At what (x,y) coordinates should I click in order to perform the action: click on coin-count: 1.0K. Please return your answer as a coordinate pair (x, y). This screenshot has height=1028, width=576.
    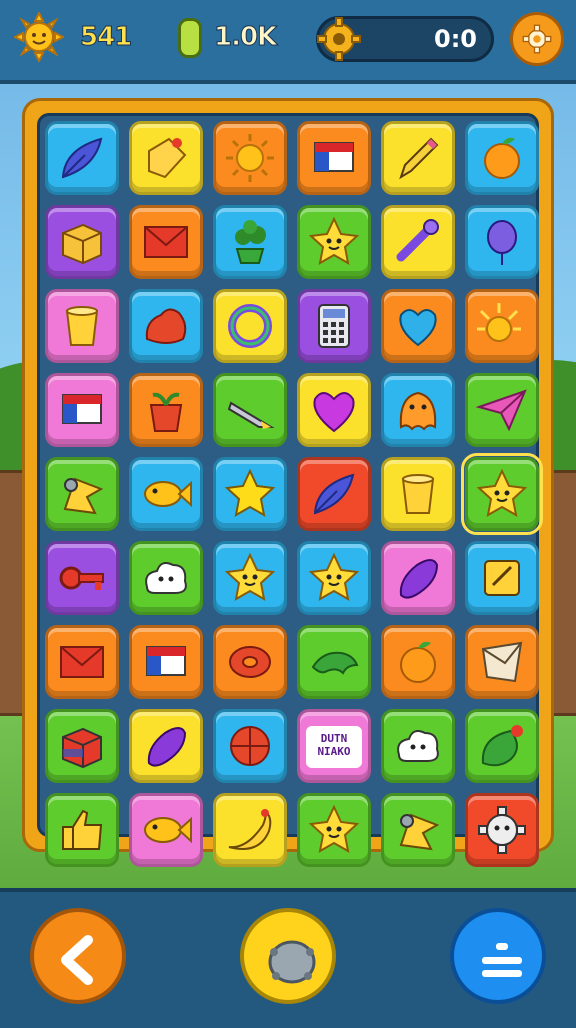
    Looking at the image, I should click on (245, 37).